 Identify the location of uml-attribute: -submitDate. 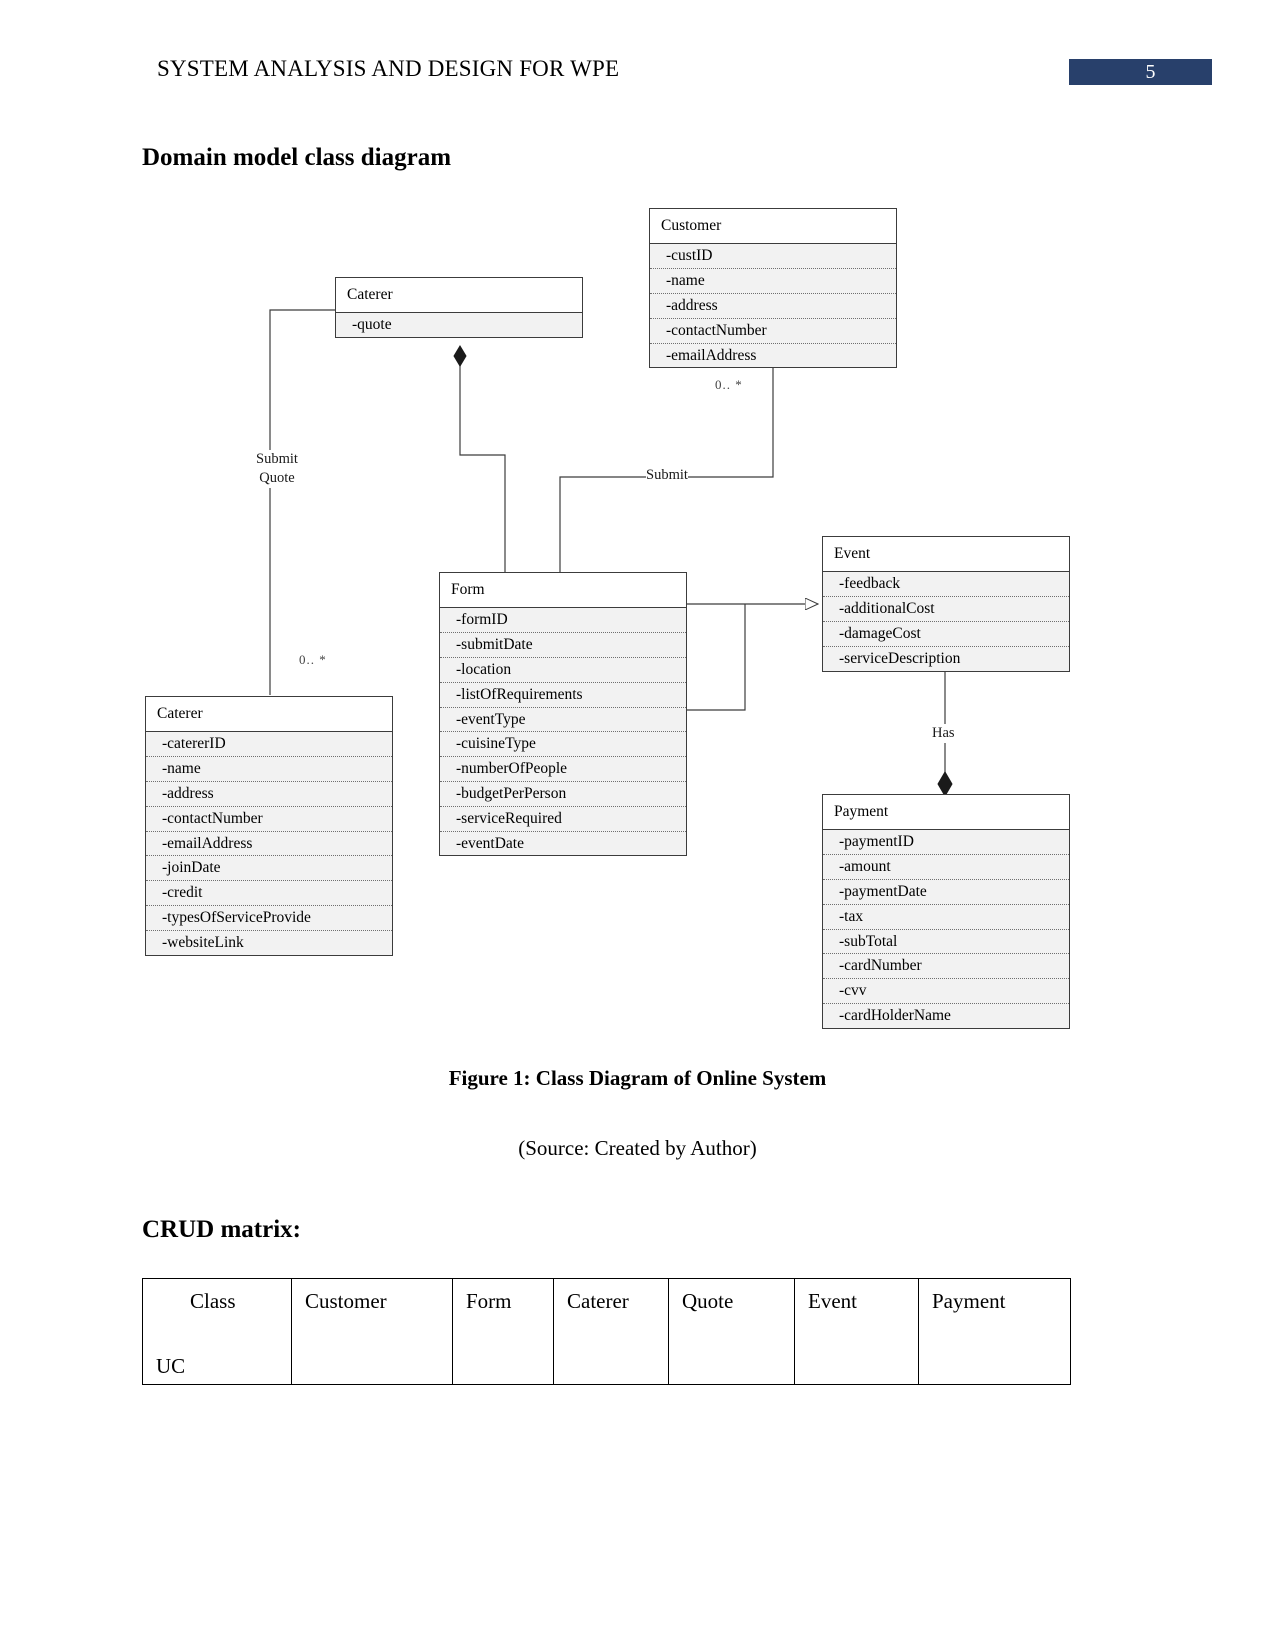
(563, 645).